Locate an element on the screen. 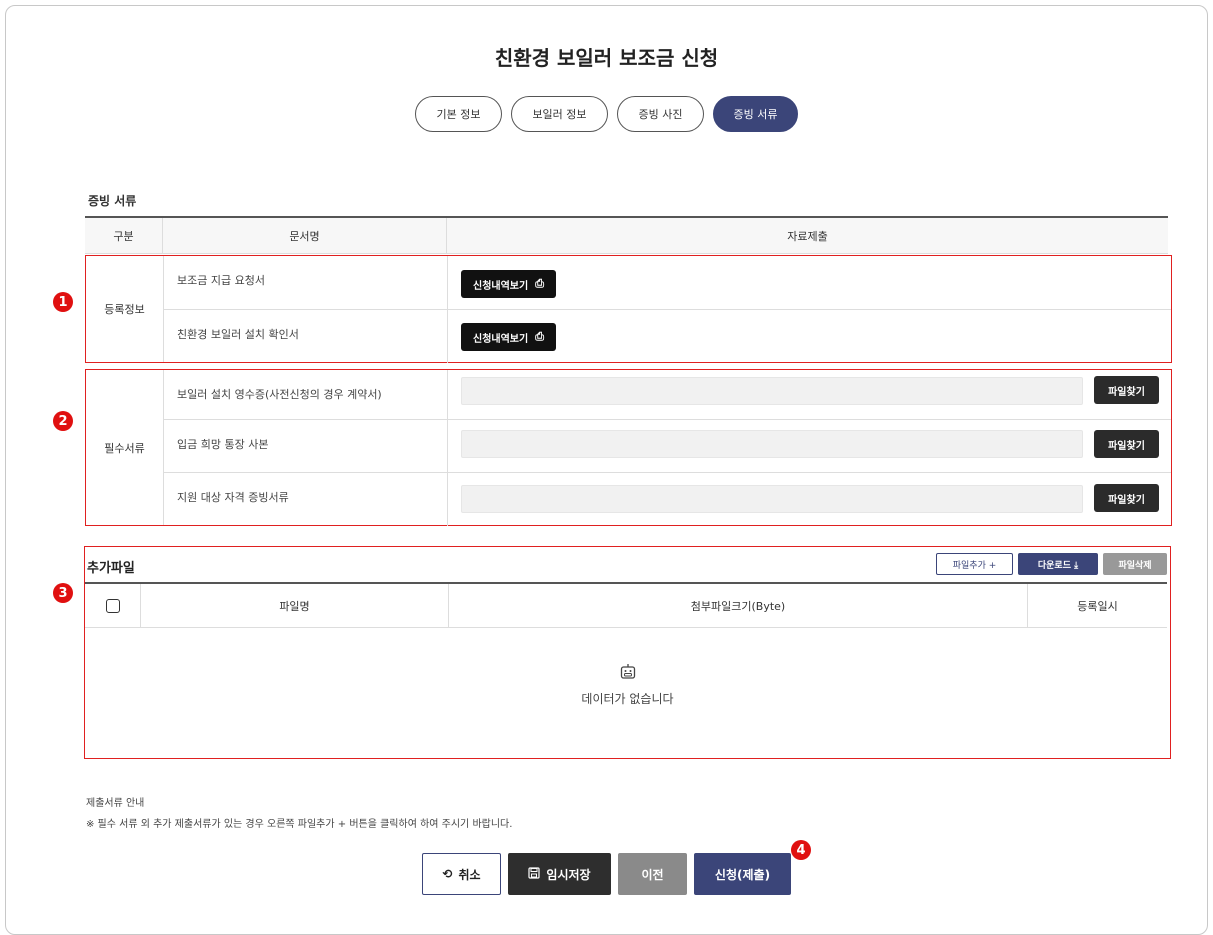  doc-name: 보일러 설치 영수증(사전신청의 경우 계약서) is located at coordinates (306, 394).